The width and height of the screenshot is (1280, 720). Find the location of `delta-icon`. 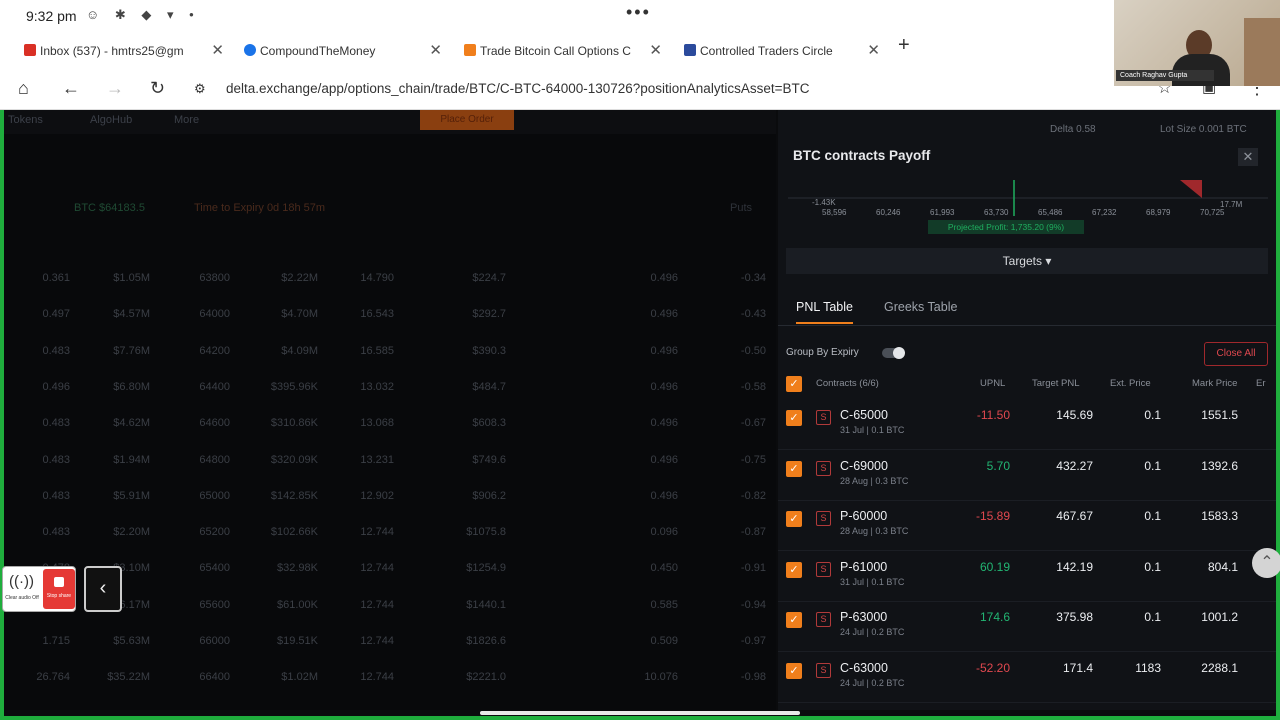

delta-icon is located at coordinates (470, 50).